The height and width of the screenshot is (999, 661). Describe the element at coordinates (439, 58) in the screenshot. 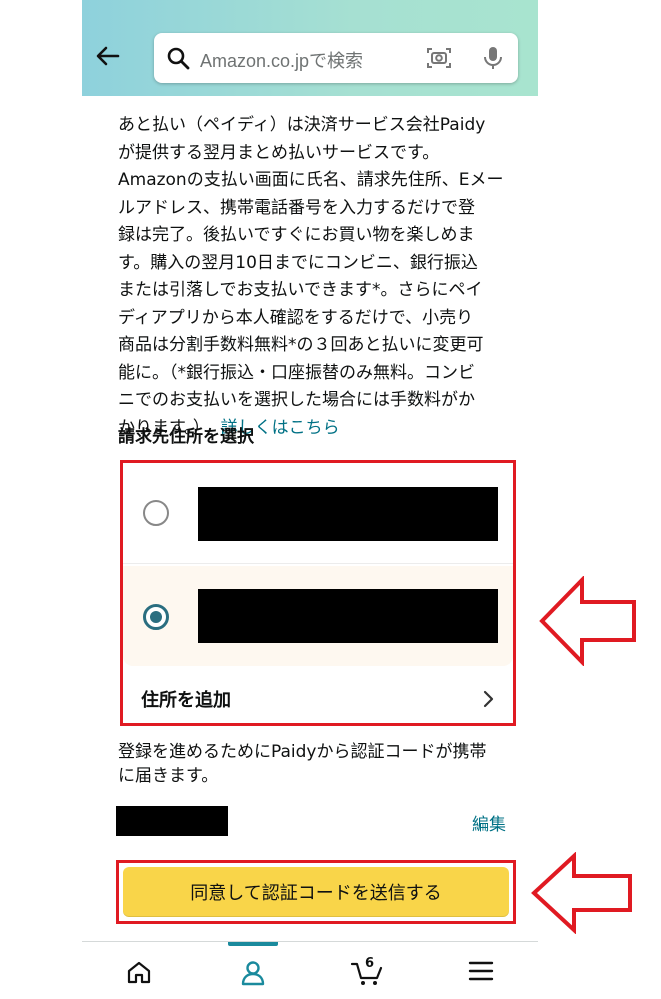

I see `camera-scan-icon` at that location.